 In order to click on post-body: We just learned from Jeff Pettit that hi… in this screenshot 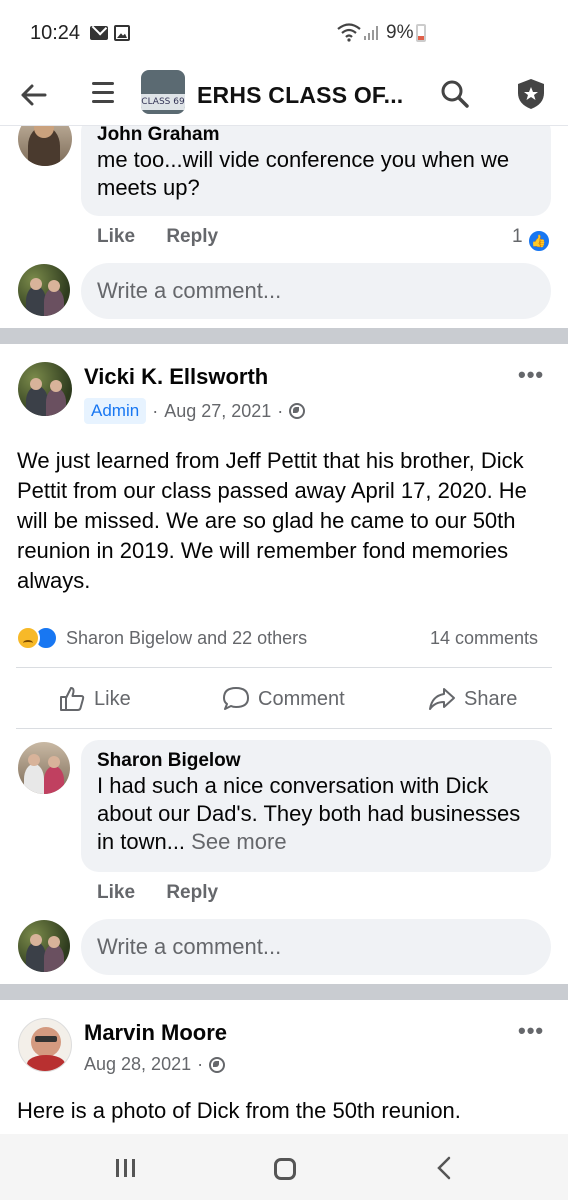, I will do `click(272, 520)`.